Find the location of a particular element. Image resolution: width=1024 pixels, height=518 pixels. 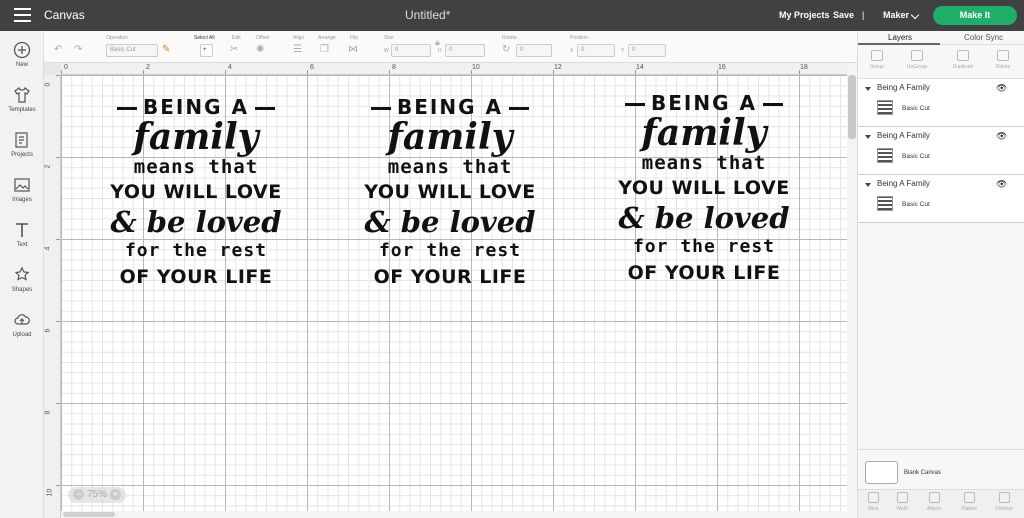

duplicate-button: Duplicate is located at coordinates (963, 60).